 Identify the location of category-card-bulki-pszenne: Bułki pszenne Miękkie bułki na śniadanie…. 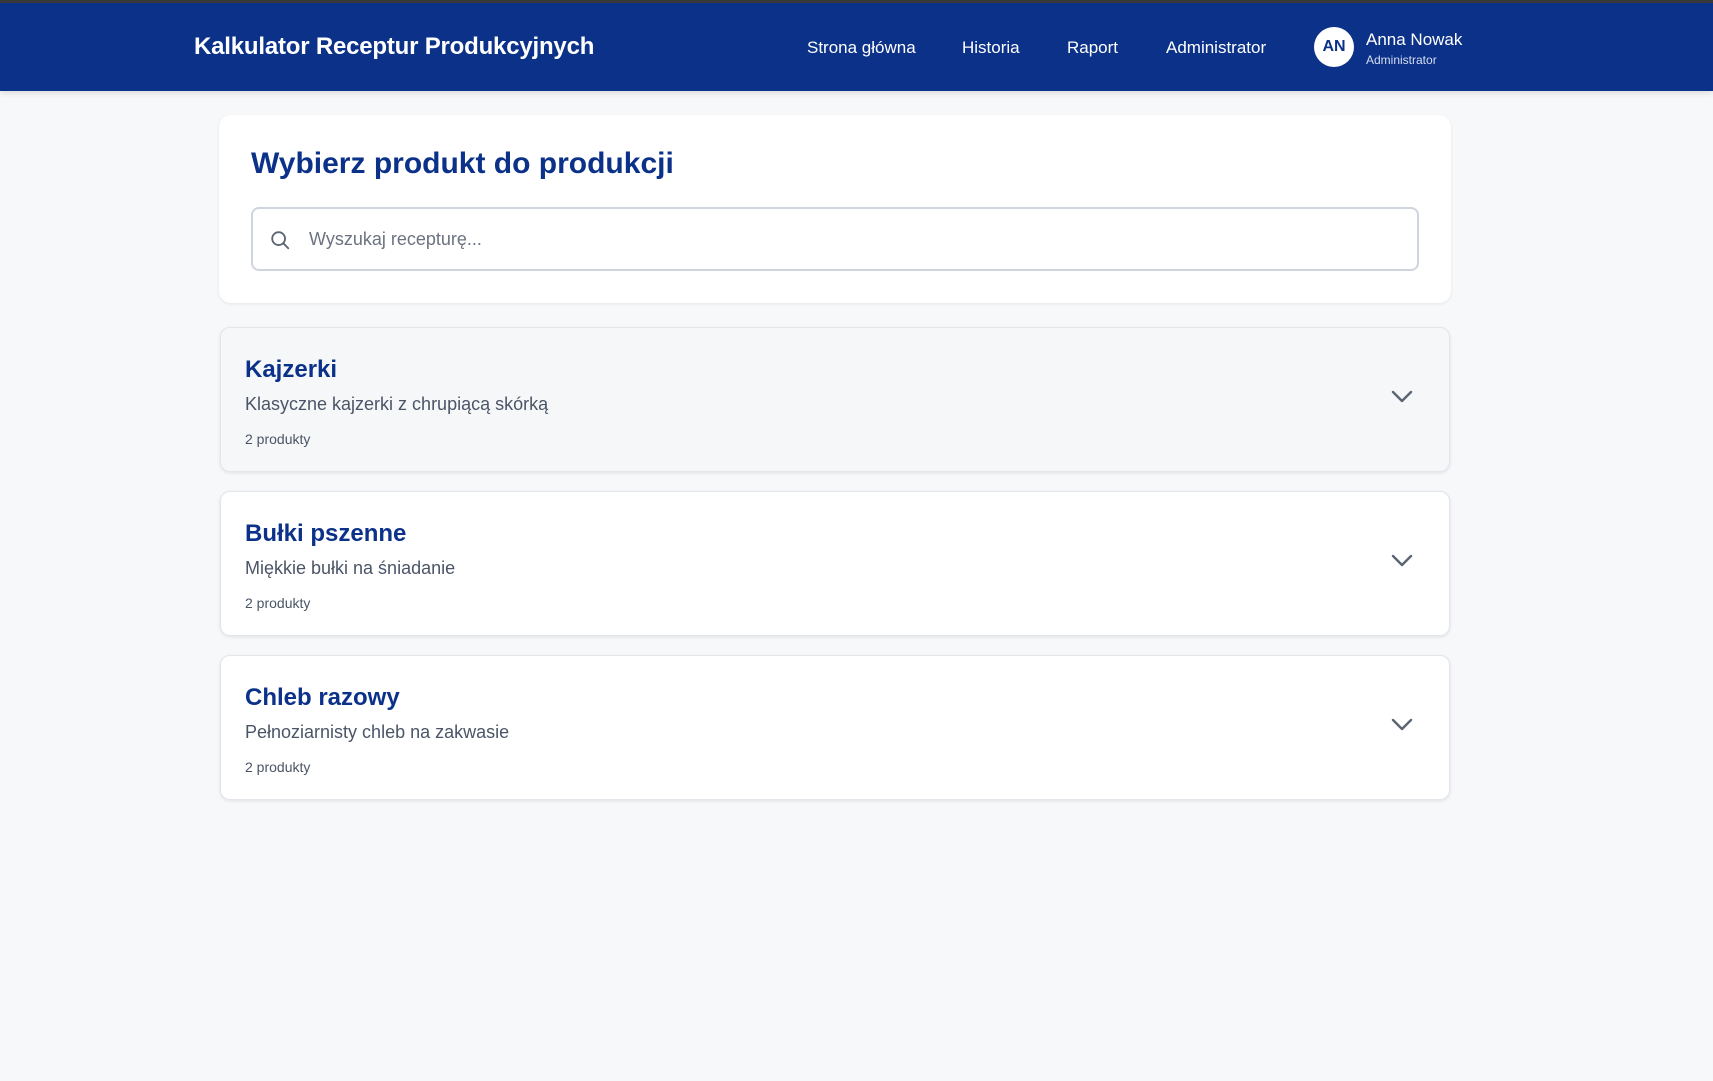
(835, 563).